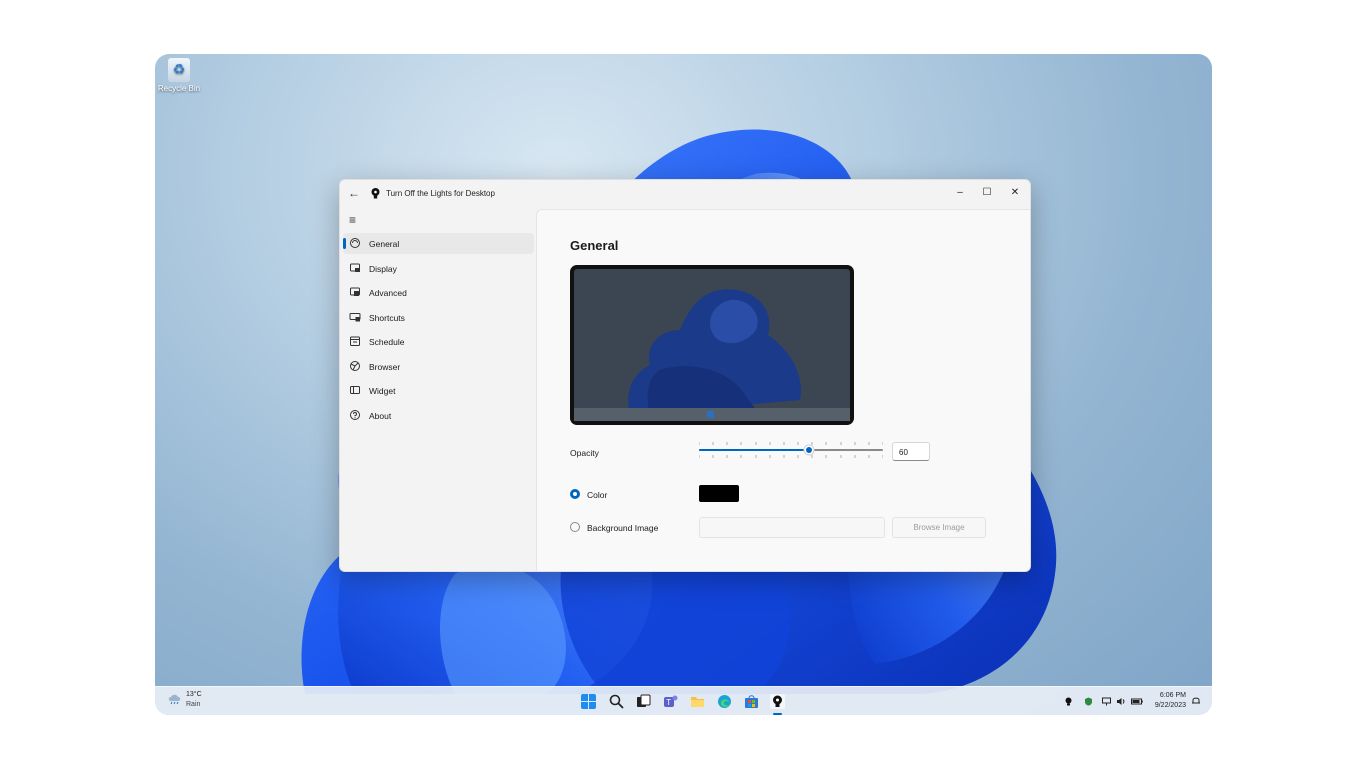 The height and width of the screenshot is (768, 1366). Describe the element at coordinates (575, 494) in the screenshot. I see `color-radio` at that location.